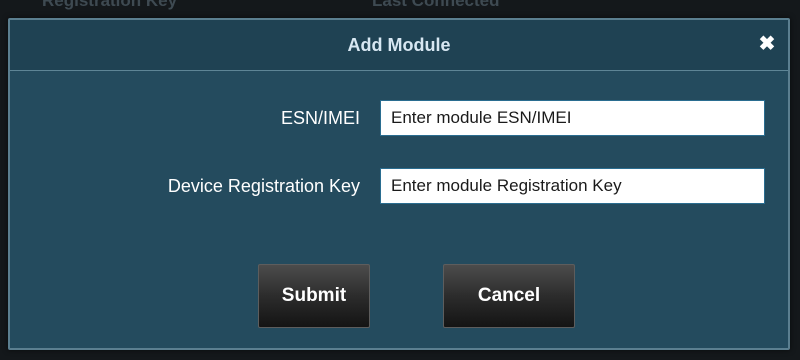 The width and height of the screenshot is (800, 360). Describe the element at coordinates (436, 5) in the screenshot. I see `background-column-last-connected: Last Connected` at that location.